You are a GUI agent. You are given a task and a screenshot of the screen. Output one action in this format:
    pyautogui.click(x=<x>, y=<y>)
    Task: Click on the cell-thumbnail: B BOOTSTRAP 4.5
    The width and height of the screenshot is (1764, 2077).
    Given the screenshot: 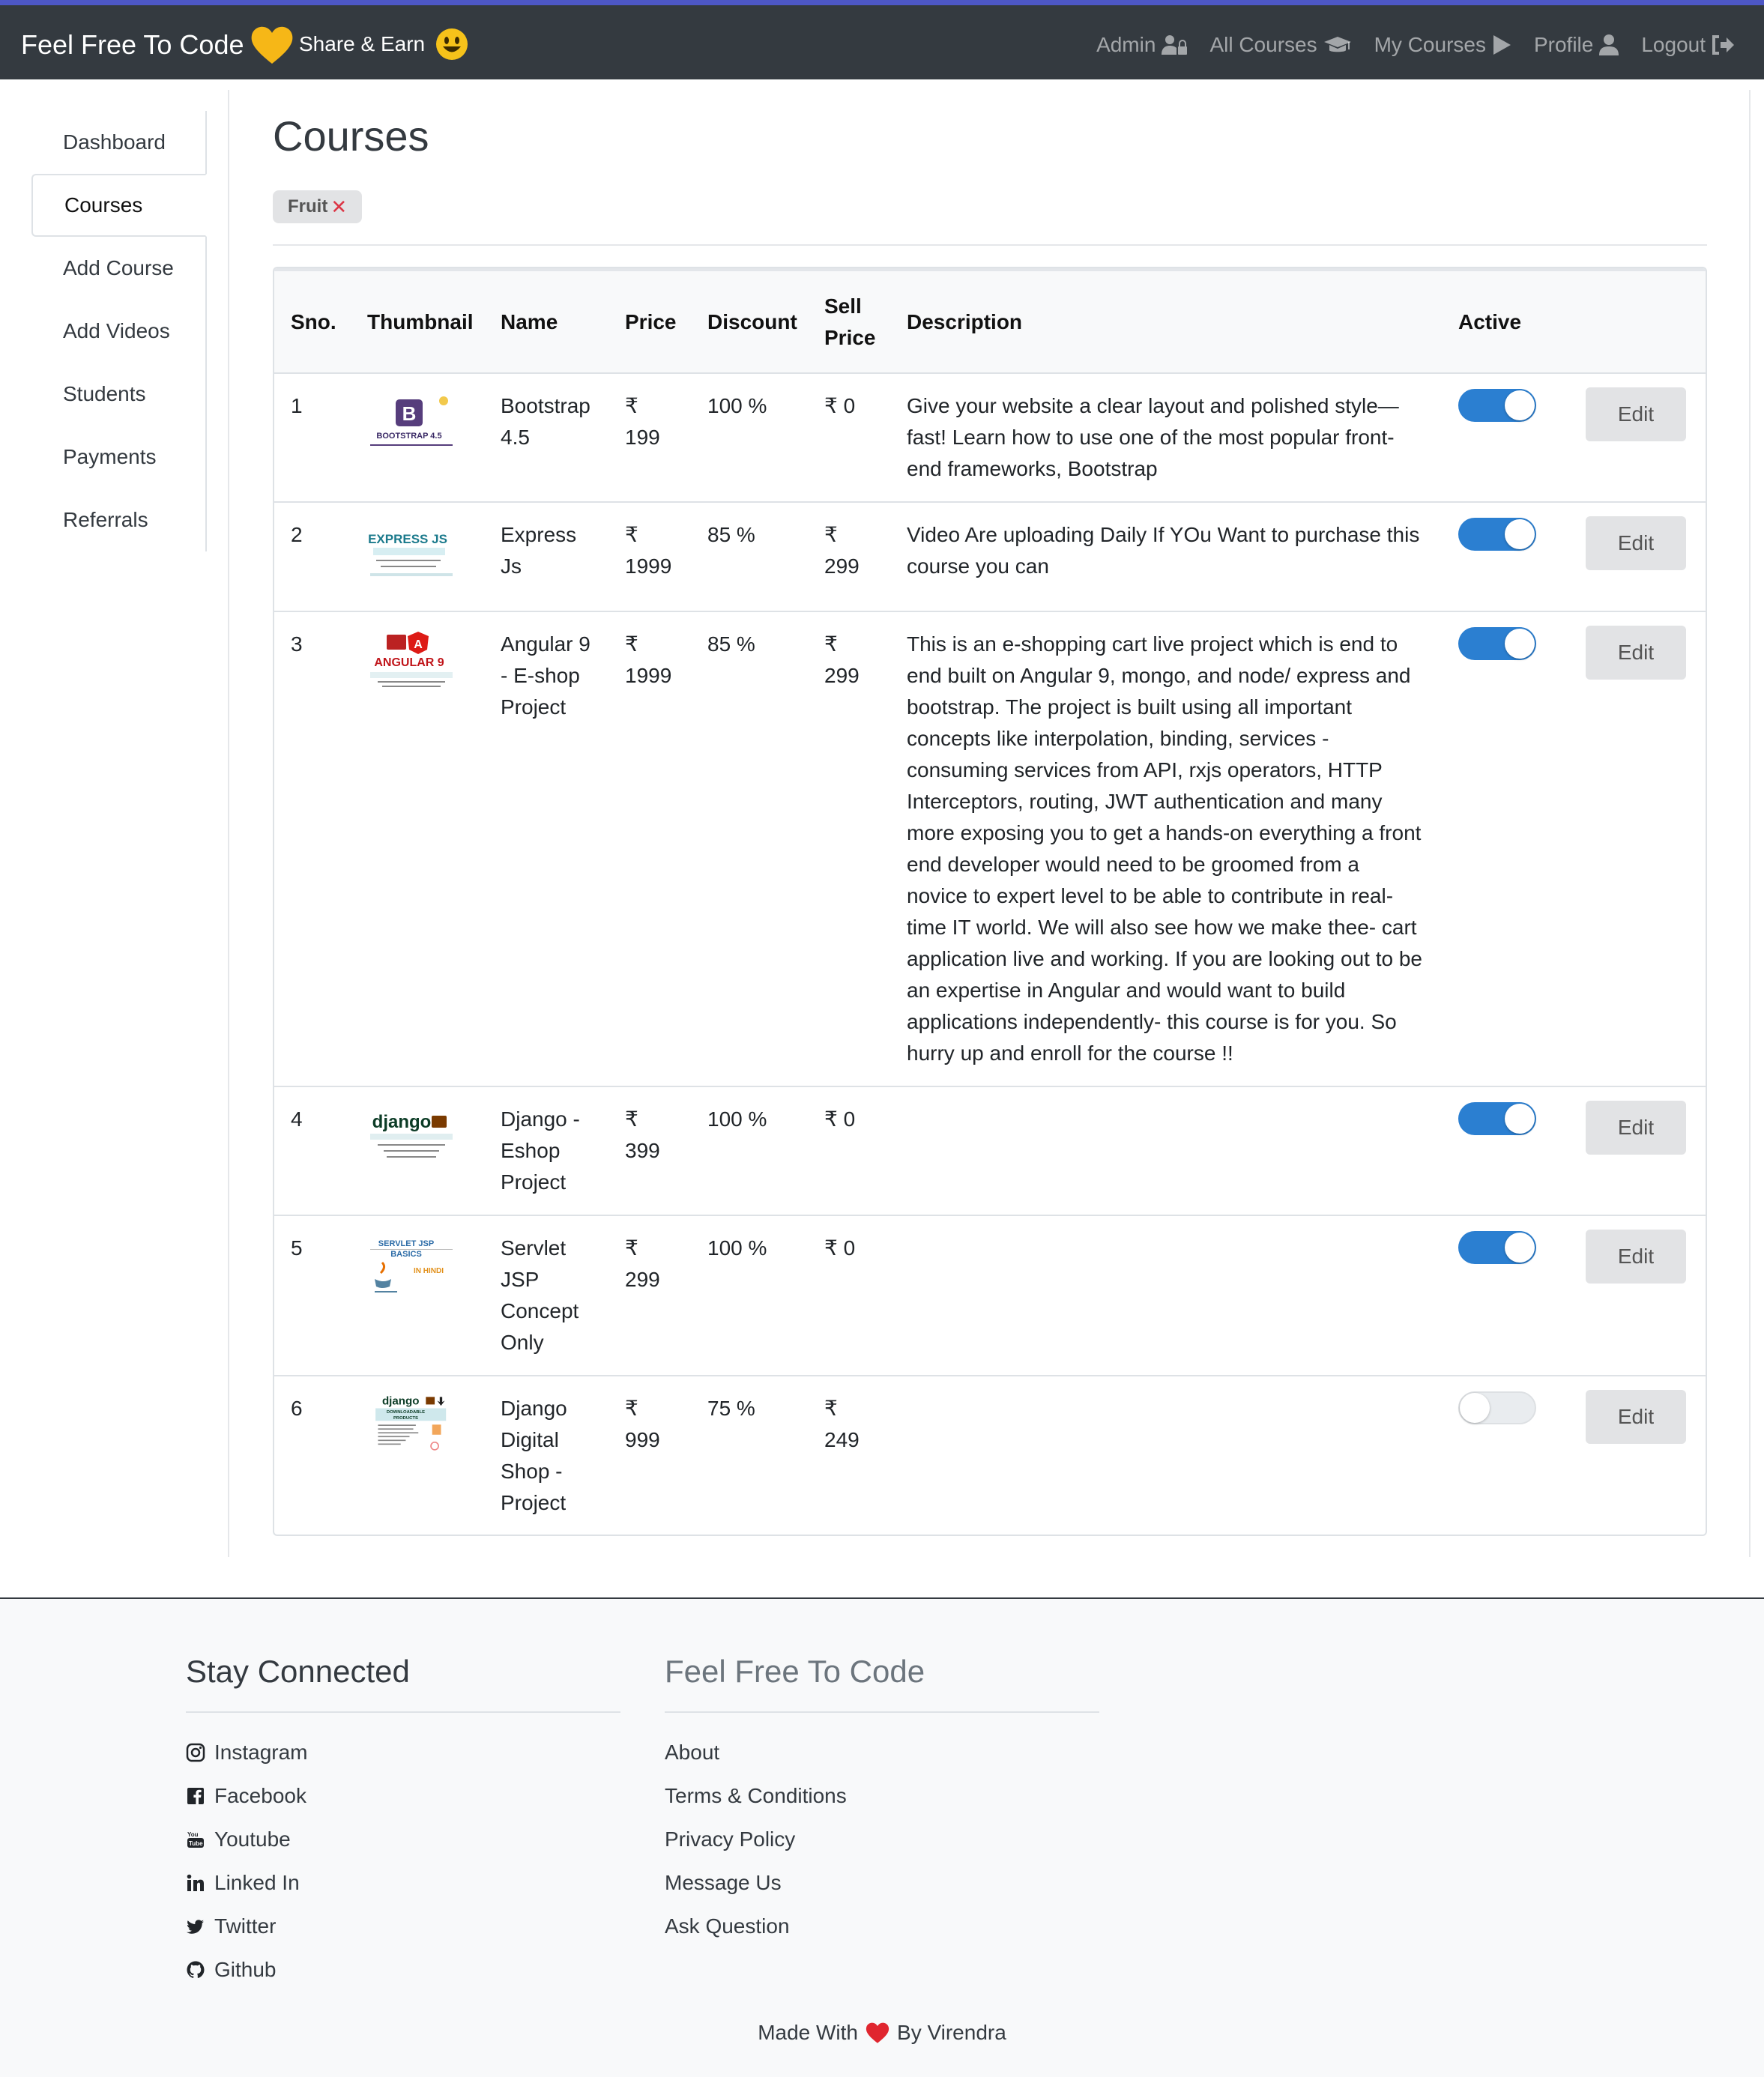 What is the action you would take?
    pyautogui.click(x=417, y=437)
    